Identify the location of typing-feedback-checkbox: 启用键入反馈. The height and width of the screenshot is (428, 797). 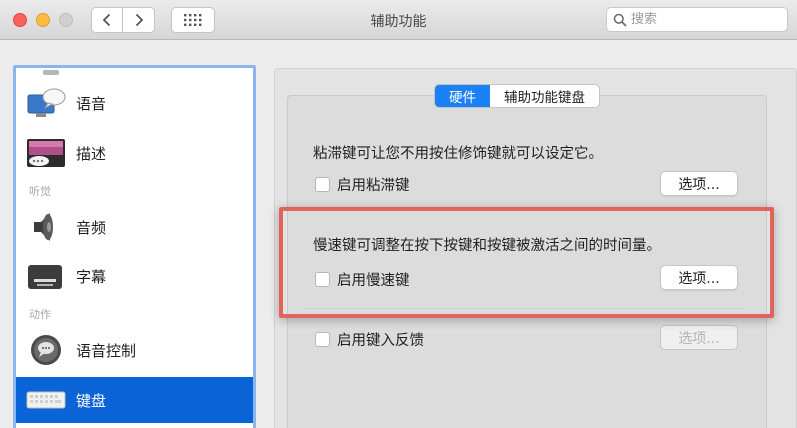
(369, 339).